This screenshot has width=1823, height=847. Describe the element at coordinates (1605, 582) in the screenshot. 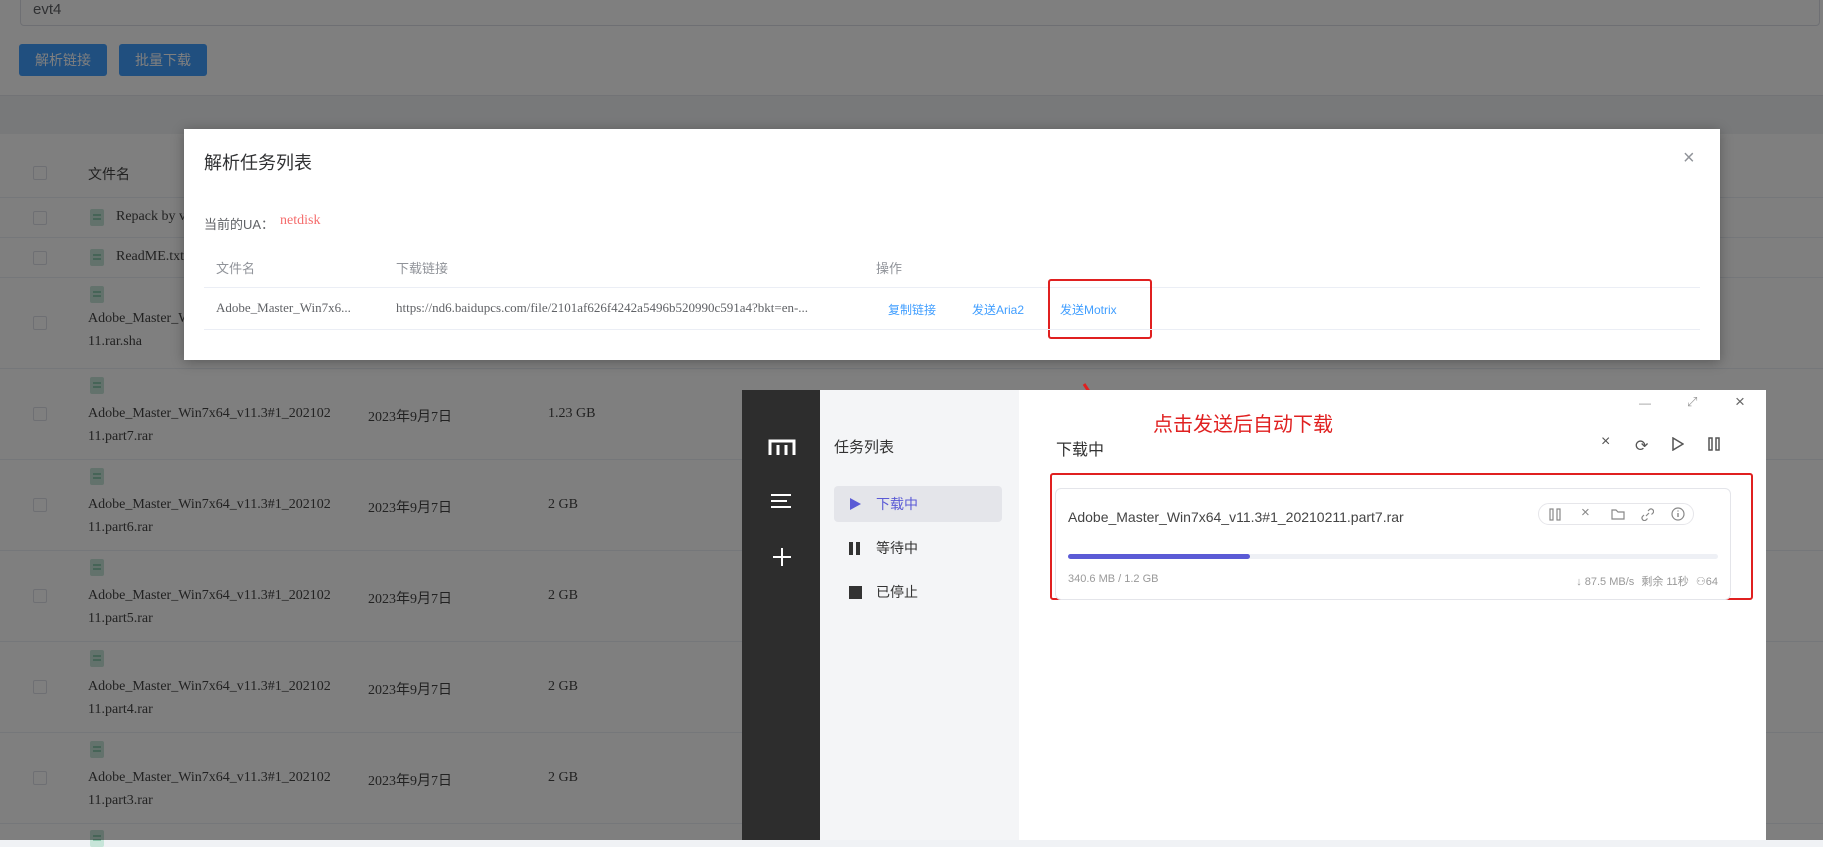

I see `download-speed: ↓ 87.5 MB/s` at that location.